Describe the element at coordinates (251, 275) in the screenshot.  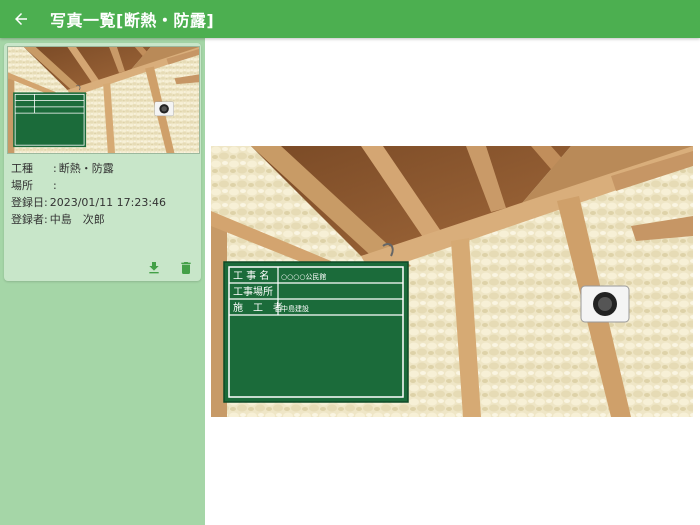
I see `board-label-project: 工 事 名` at that location.